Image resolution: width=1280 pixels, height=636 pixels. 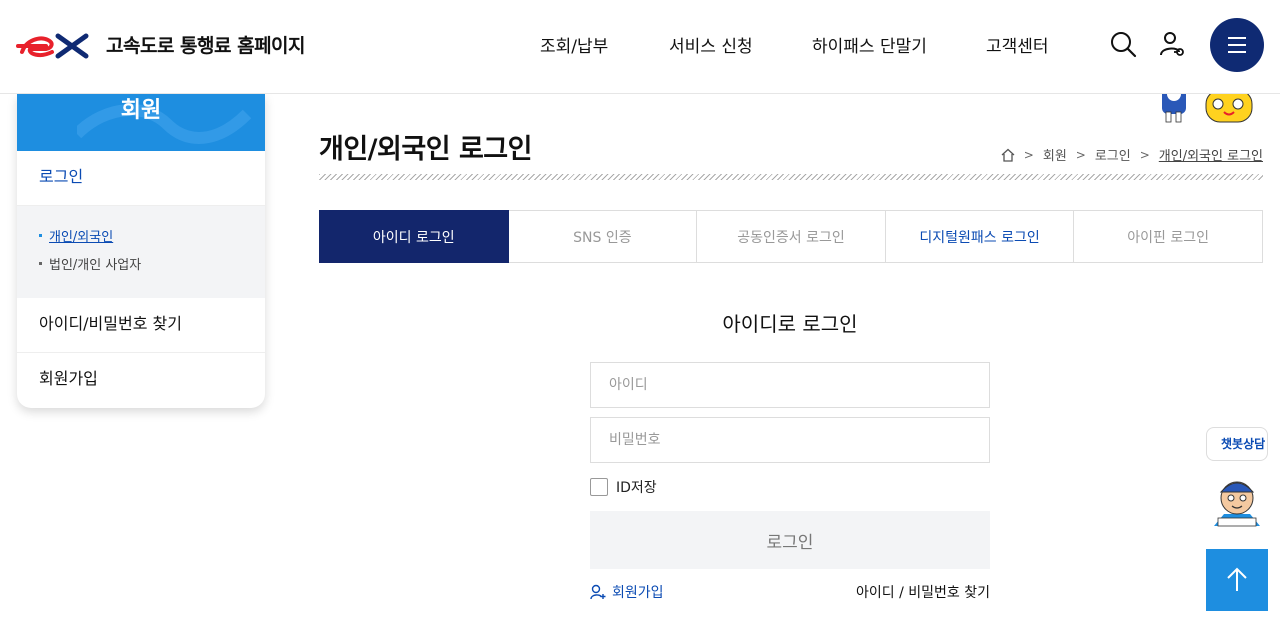 What do you see at coordinates (790, 385) in the screenshot?
I see `id-input` at bounding box center [790, 385].